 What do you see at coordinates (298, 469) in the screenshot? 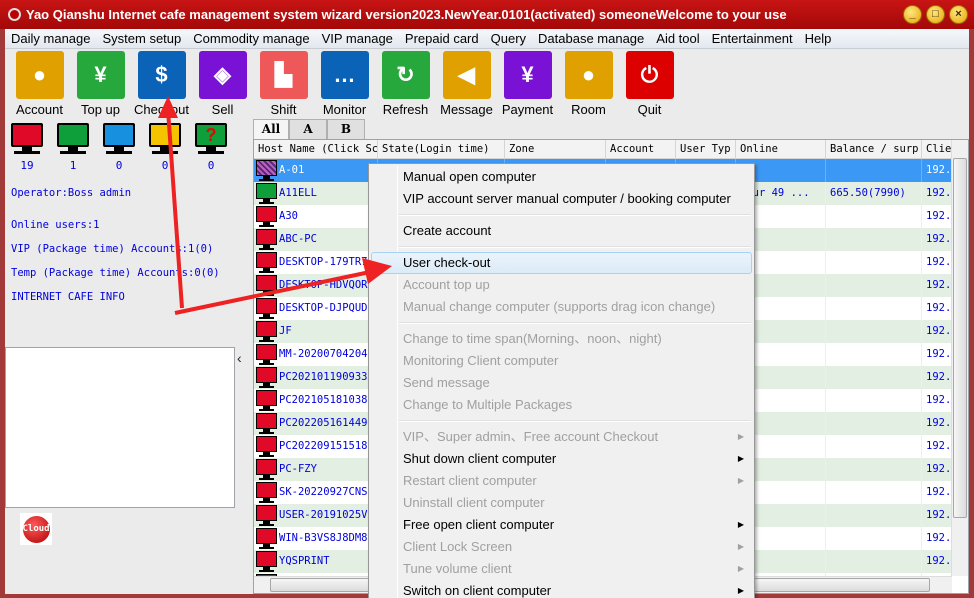
I see `host-name: PC-FZY` at bounding box center [298, 469].